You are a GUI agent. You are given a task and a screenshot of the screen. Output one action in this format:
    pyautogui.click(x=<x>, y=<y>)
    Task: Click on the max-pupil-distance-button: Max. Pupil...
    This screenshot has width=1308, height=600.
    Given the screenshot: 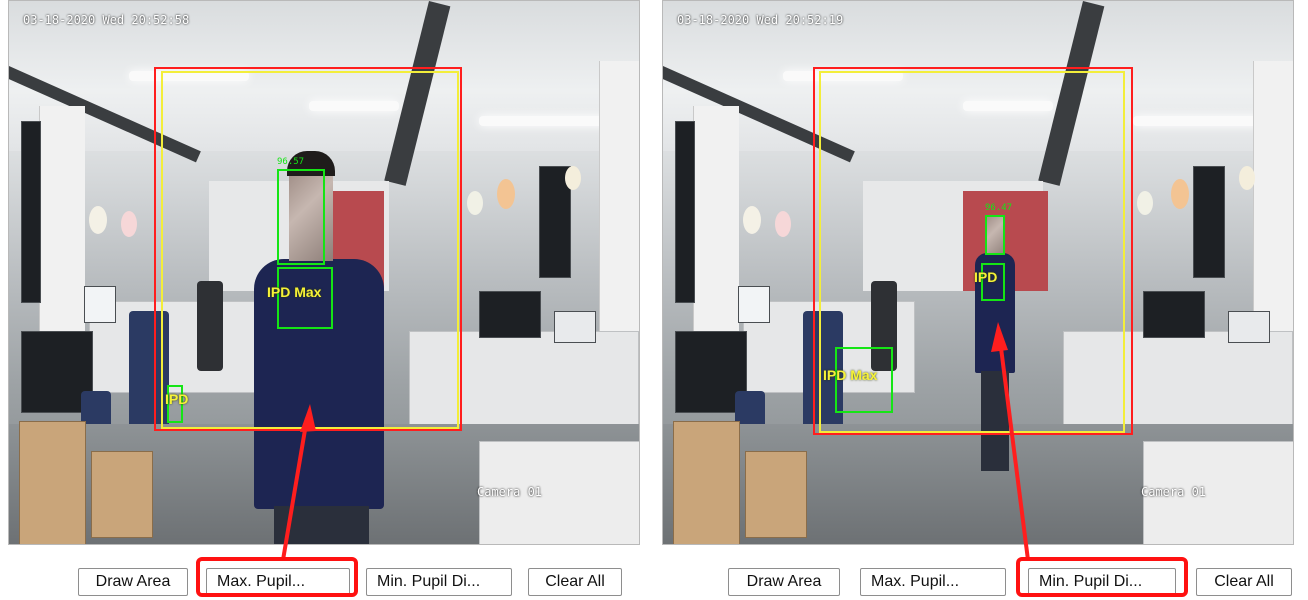 What is the action you would take?
    pyautogui.click(x=933, y=582)
    